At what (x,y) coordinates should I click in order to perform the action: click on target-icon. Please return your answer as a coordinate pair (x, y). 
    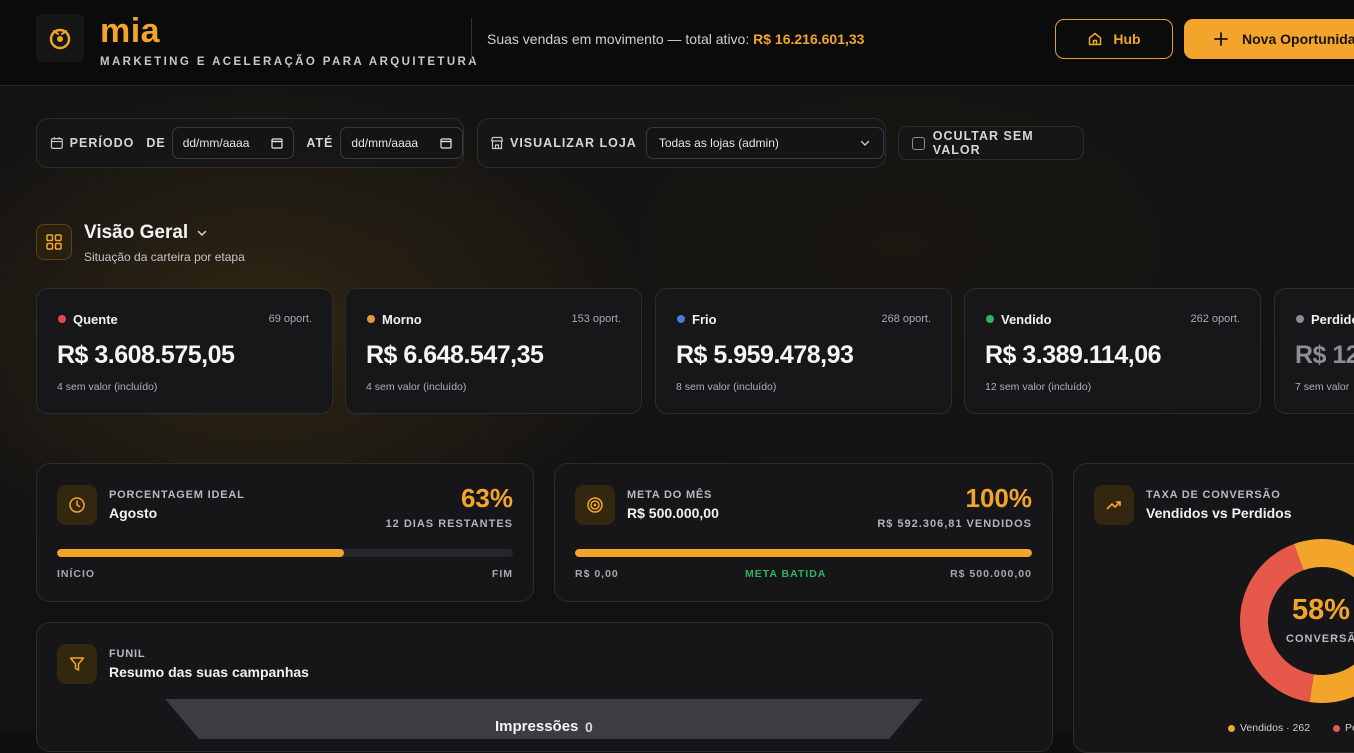
    Looking at the image, I should click on (595, 505).